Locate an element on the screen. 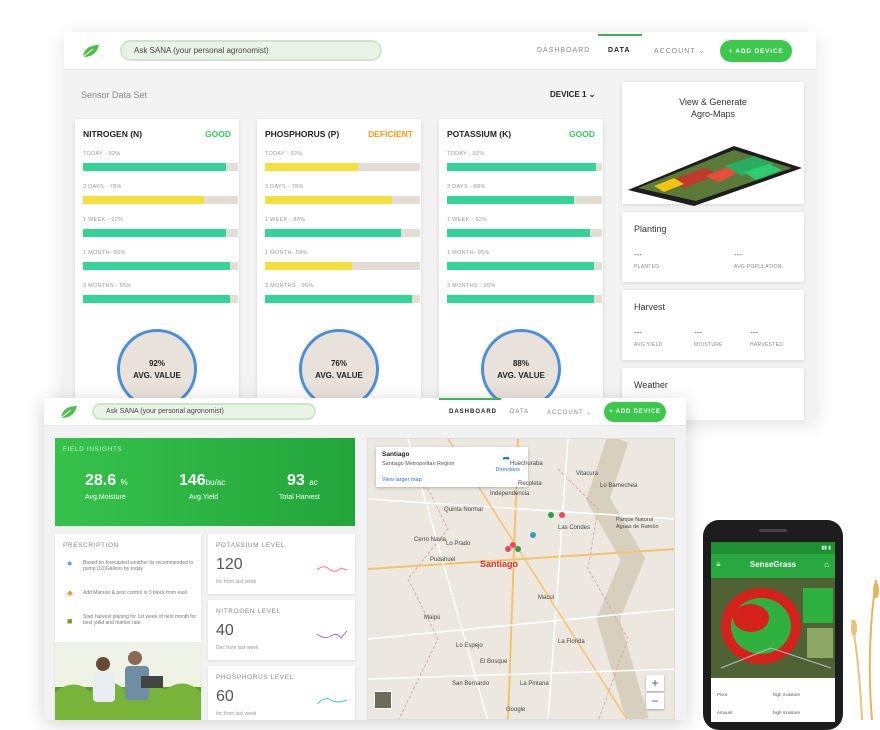 This screenshot has width=880, height=730. harvest-title: Harvest is located at coordinates (650, 307).